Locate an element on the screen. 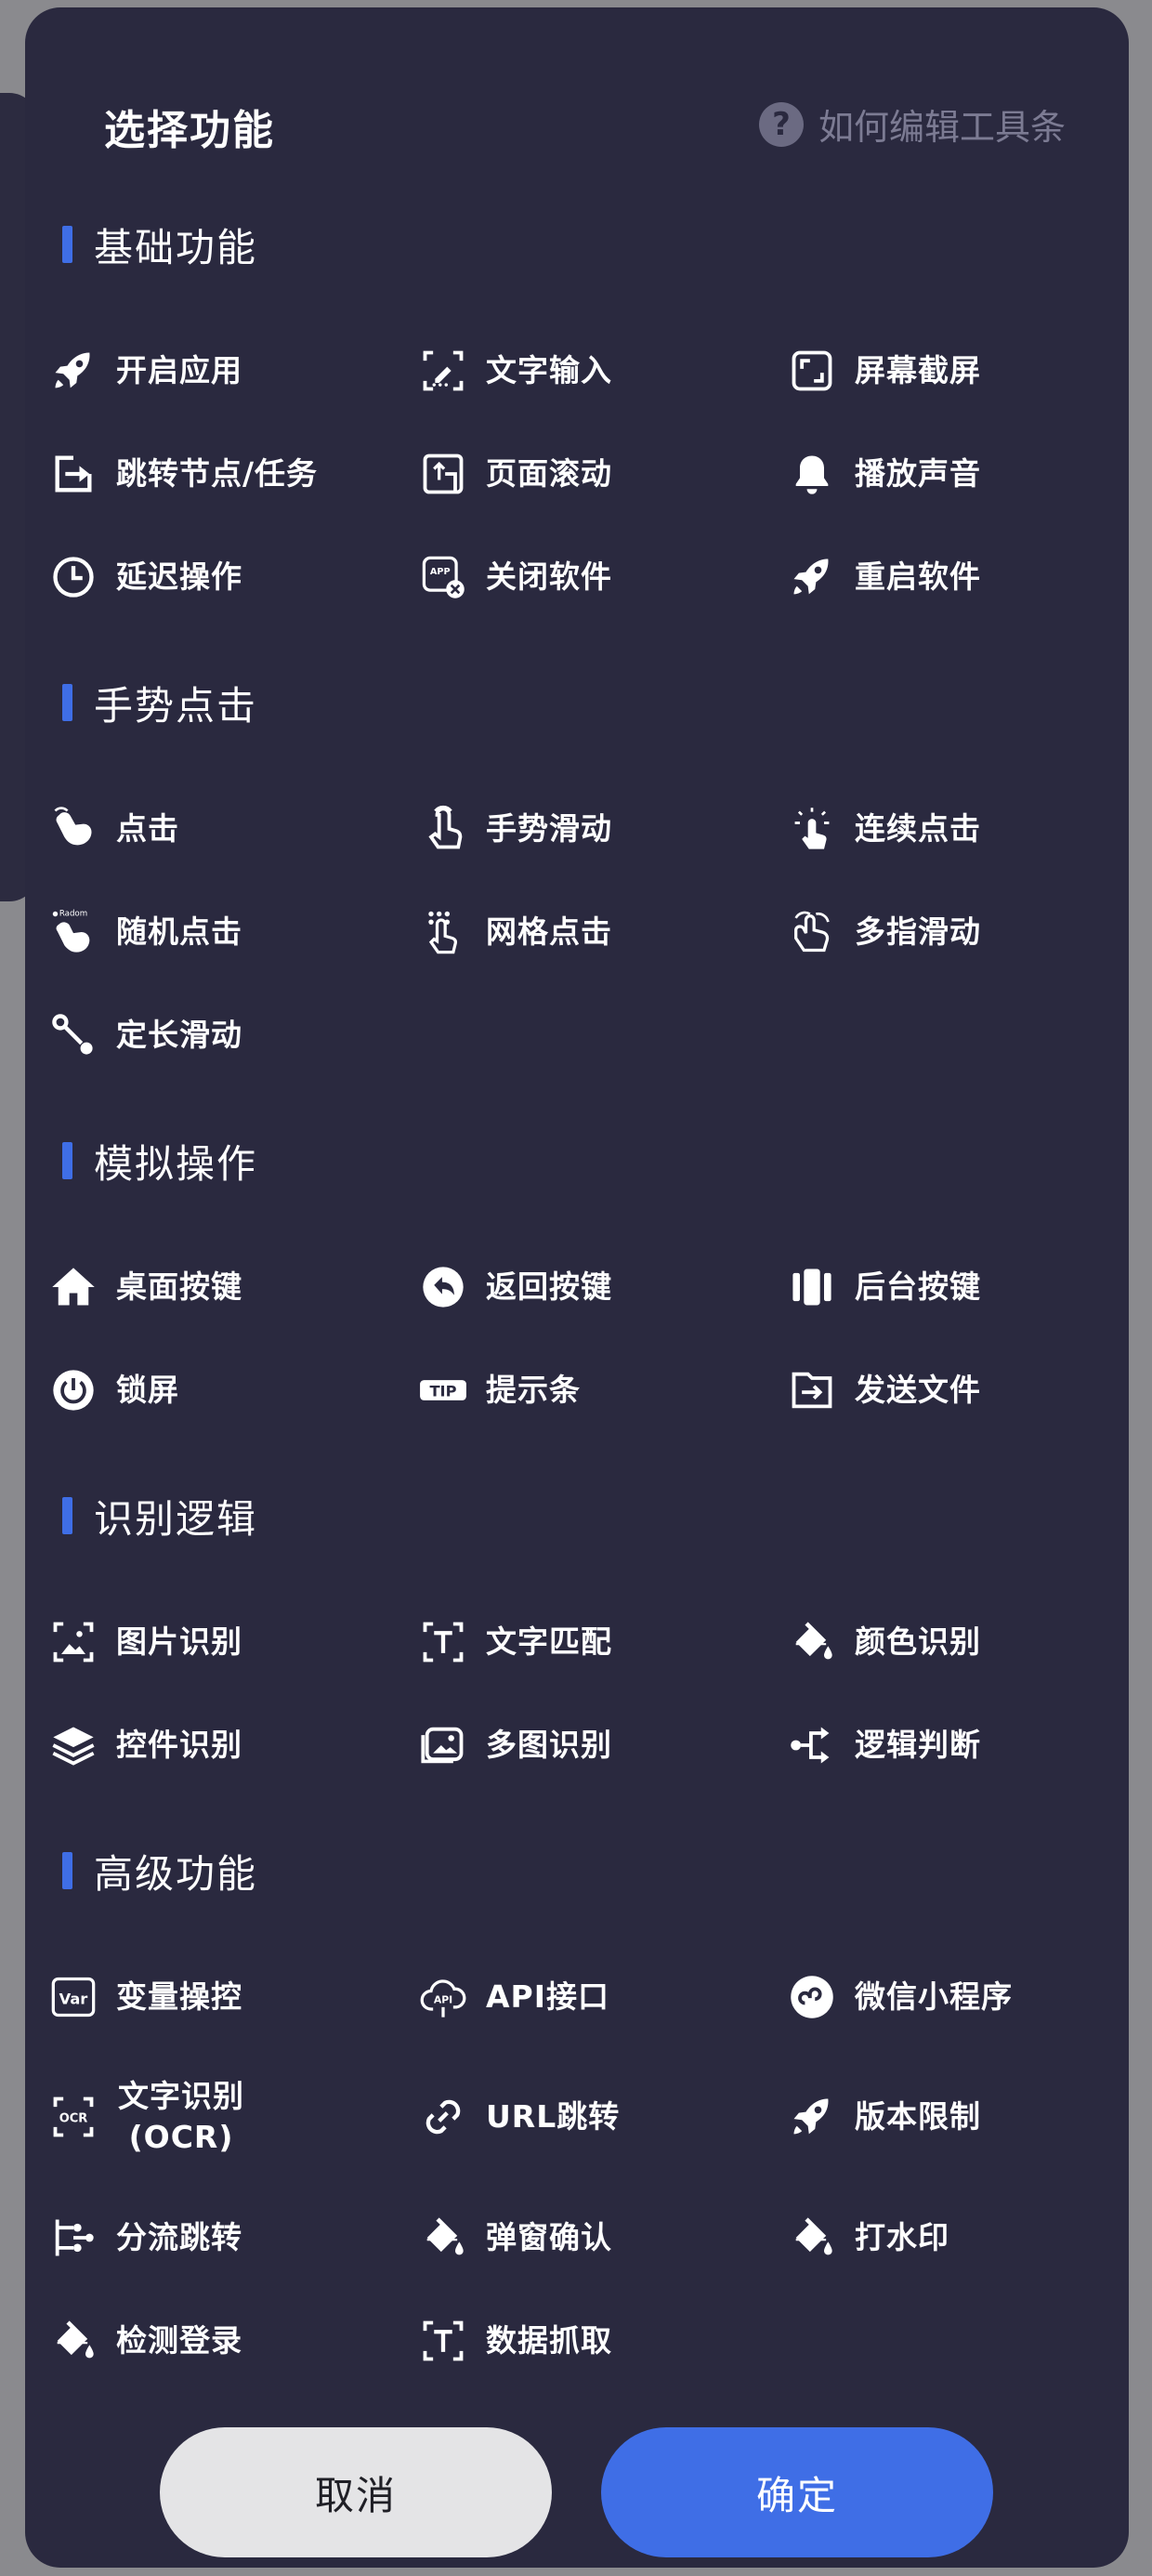 Image resolution: width=1152 pixels, height=2576 pixels. function-label: 播放声音 is located at coordinates (918, 473).